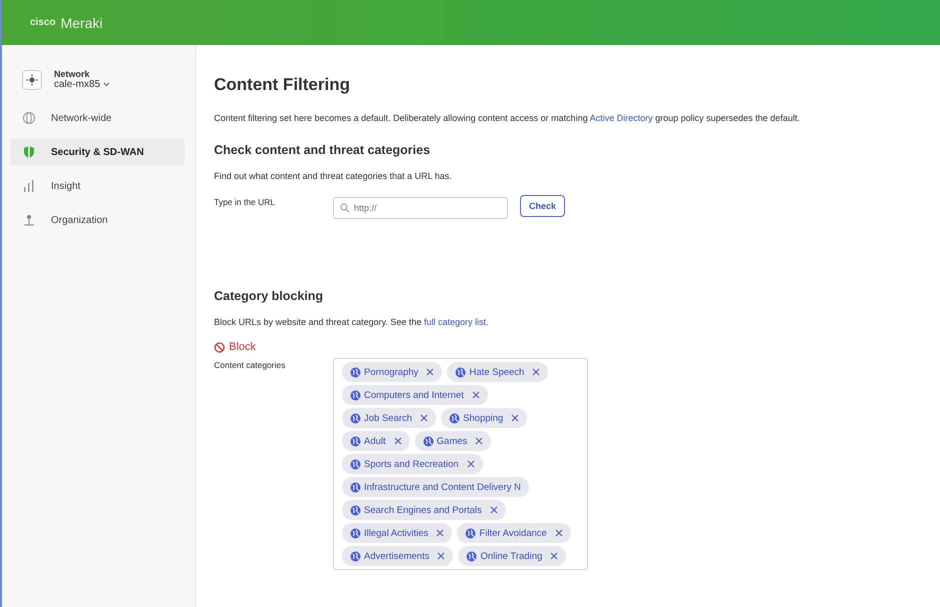 Image resolution: width=940 pixels, height=607 pixels. What do you see at coordinates (375, 441) in the screenshot?
I see `chip-label: Adult` at bounding box center [375, 441].